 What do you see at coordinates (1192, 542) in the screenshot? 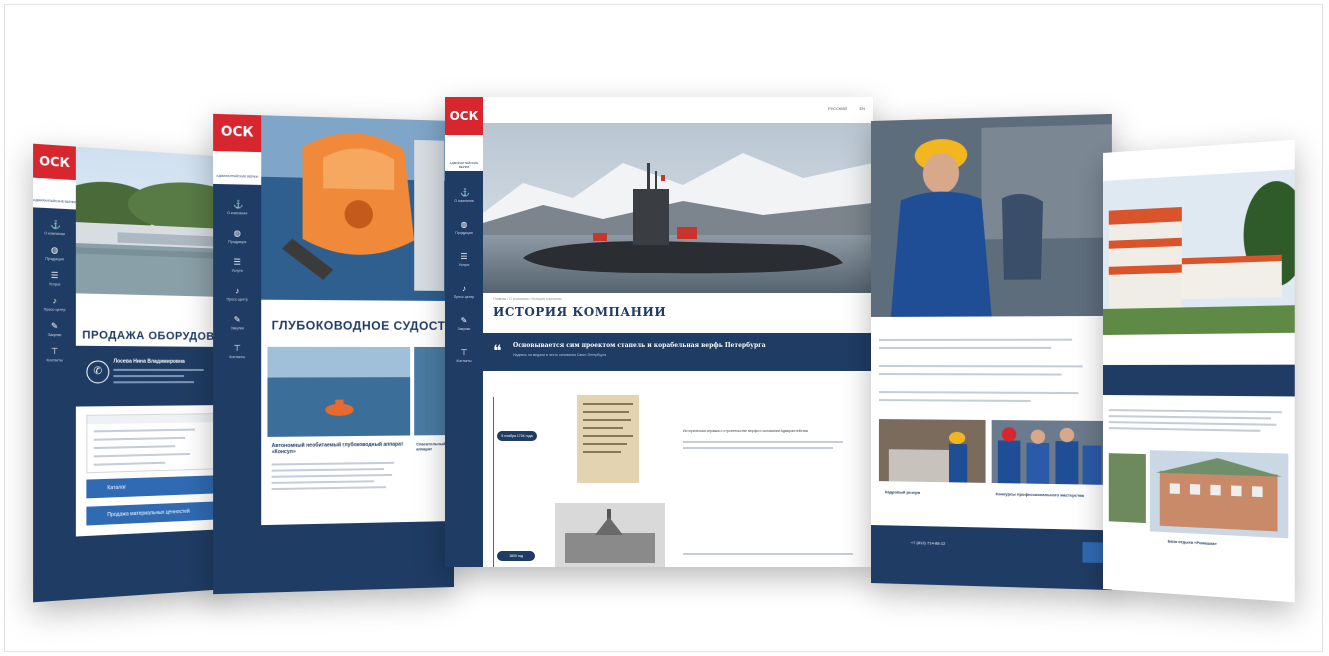
I see `caption-recreation: База отдыха «Ромашка»` at bounding box center [1192, 542].